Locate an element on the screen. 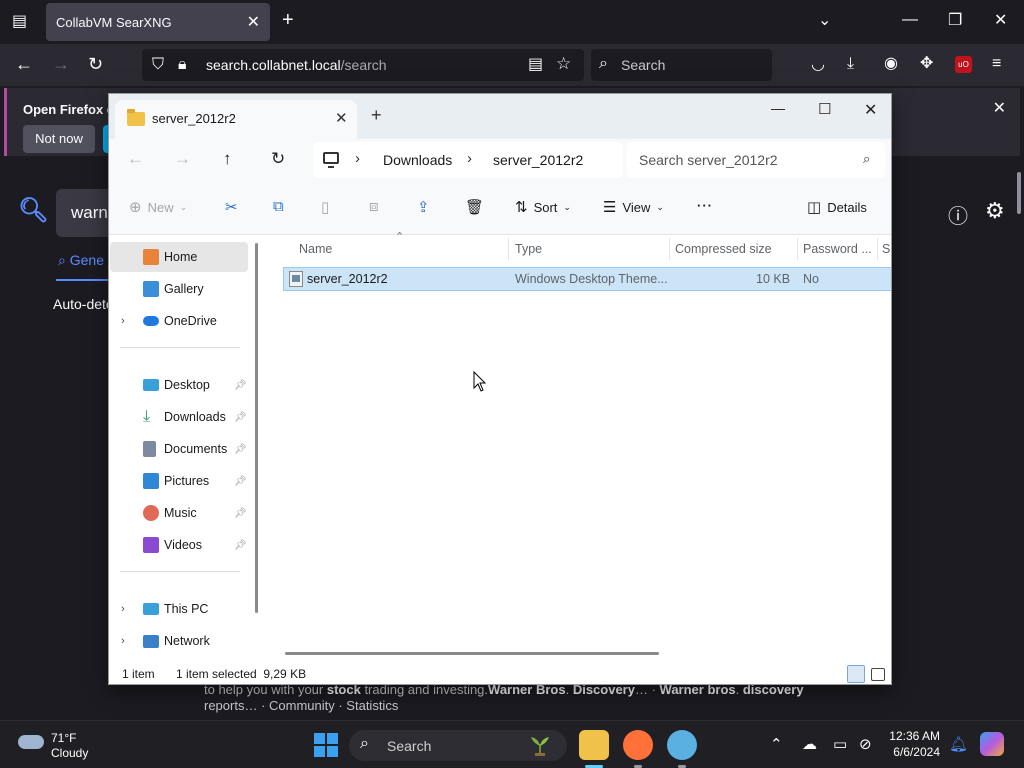 This screenshot has height=768, width=1024. sidebar-scrollbar is located at coordinates (256, 428).